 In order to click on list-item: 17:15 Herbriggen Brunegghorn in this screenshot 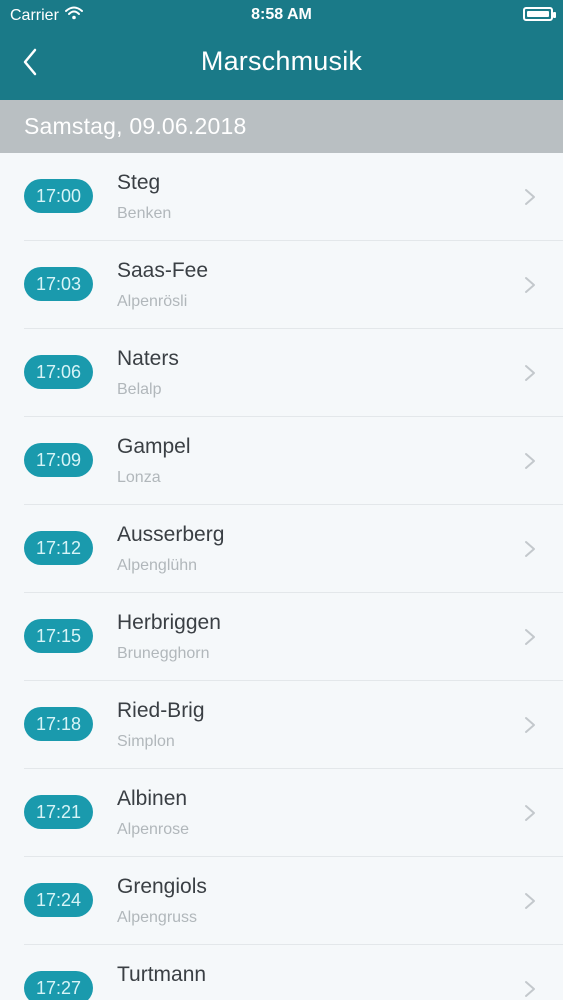, I will do `click(281, 637)`.